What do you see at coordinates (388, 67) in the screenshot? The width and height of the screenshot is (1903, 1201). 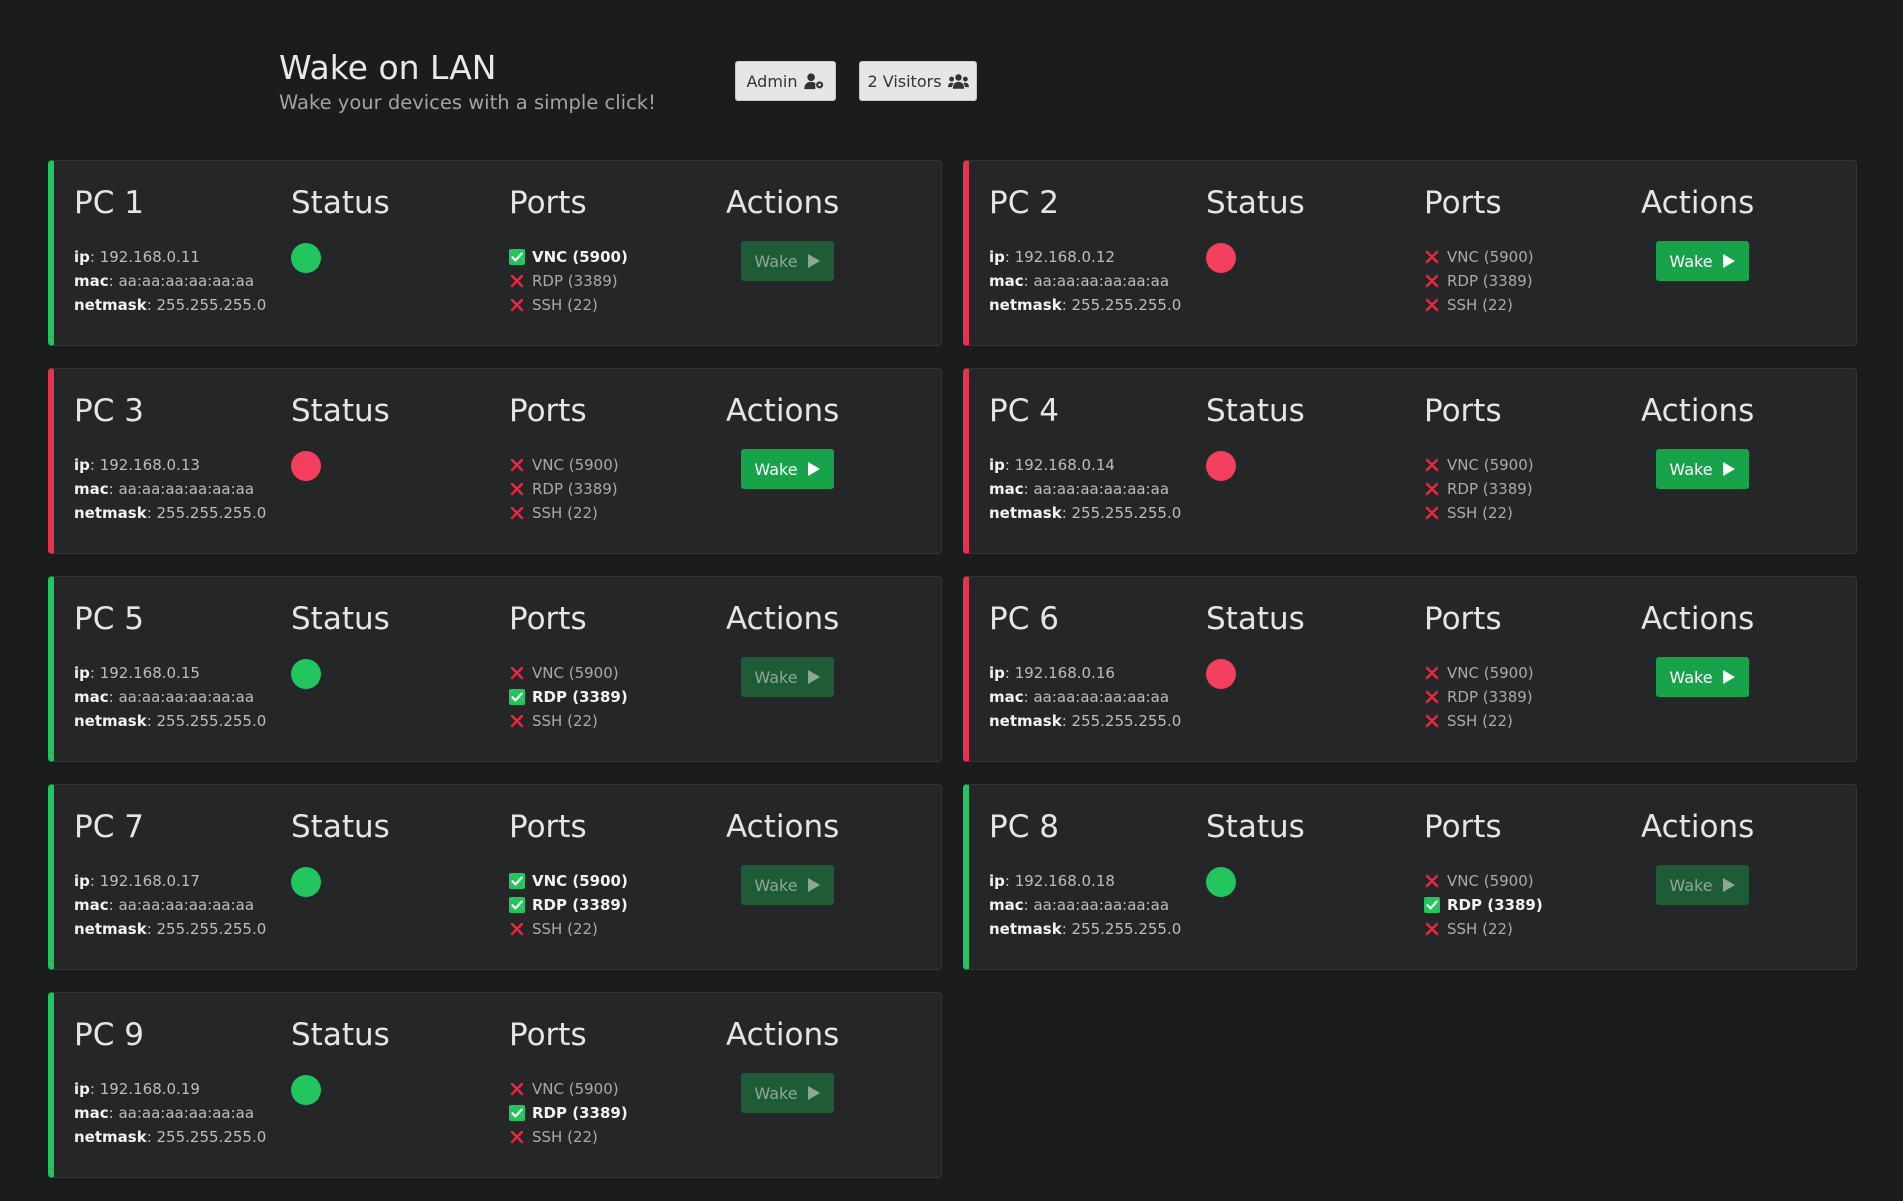 I see `page-title: Wake on LAN` at bounding box center [388, 67].